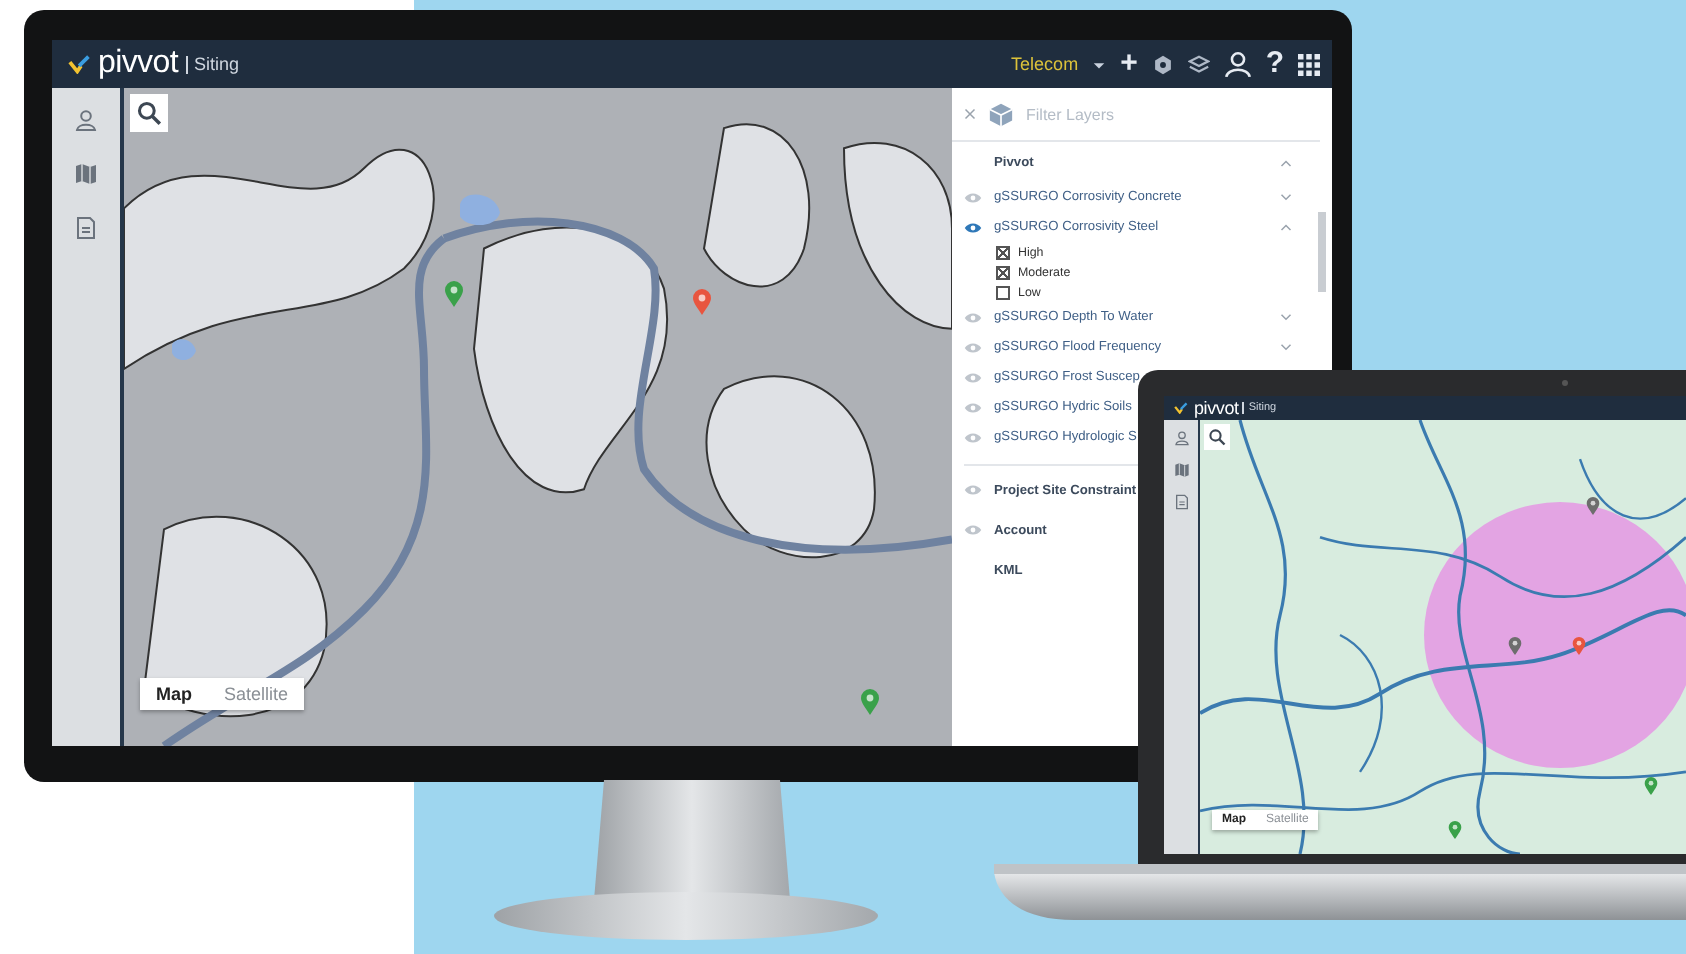  What do you see at coordinates (1237, 64) in the screenshot?
I see `user-icon` at bounding box center [1237, 64].